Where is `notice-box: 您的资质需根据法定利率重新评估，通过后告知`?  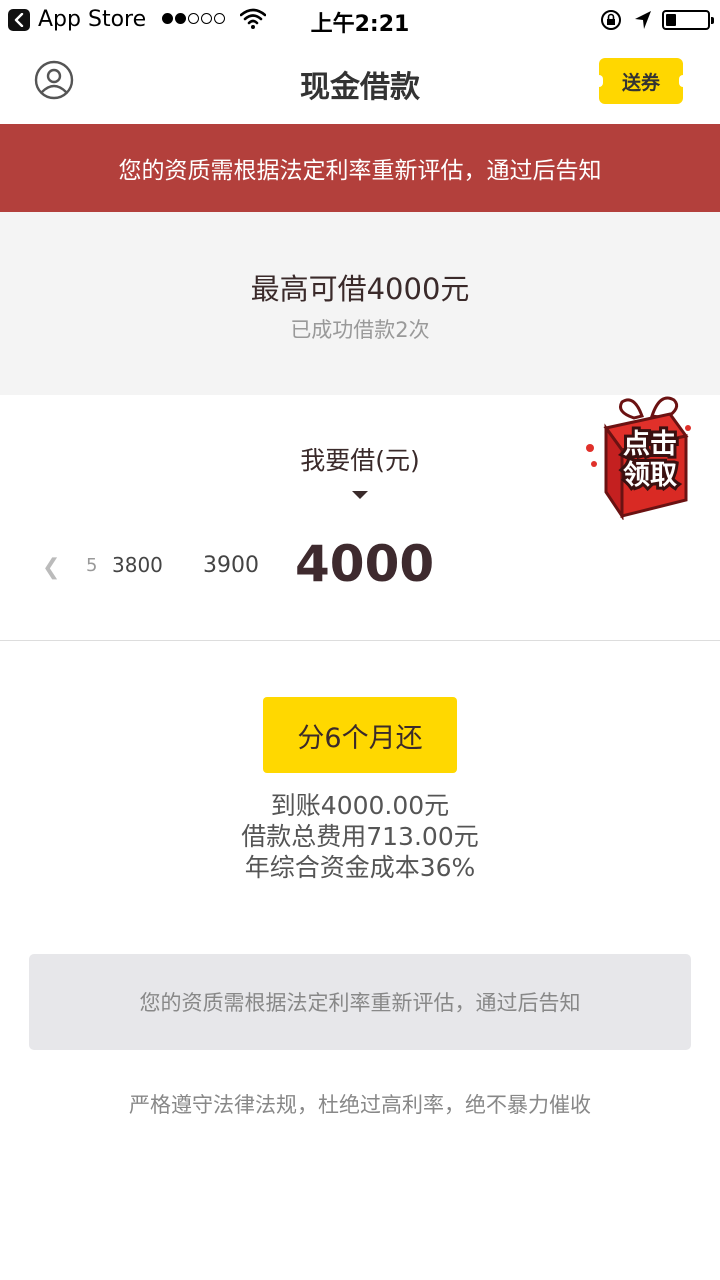
notice-box: 您的资质需根据法定利率重新评估，通过后告知 is located at coordinates (360, 1002).